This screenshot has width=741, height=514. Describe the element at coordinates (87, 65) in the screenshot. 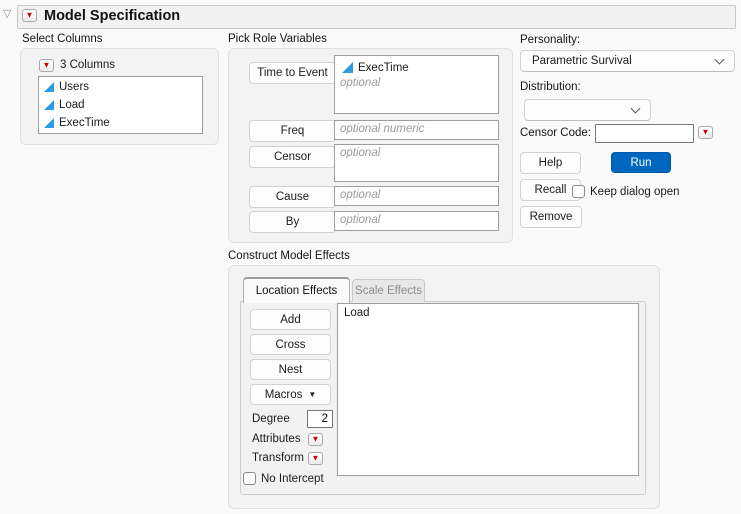

I see `columns-summary: 3 Columns` at that location.